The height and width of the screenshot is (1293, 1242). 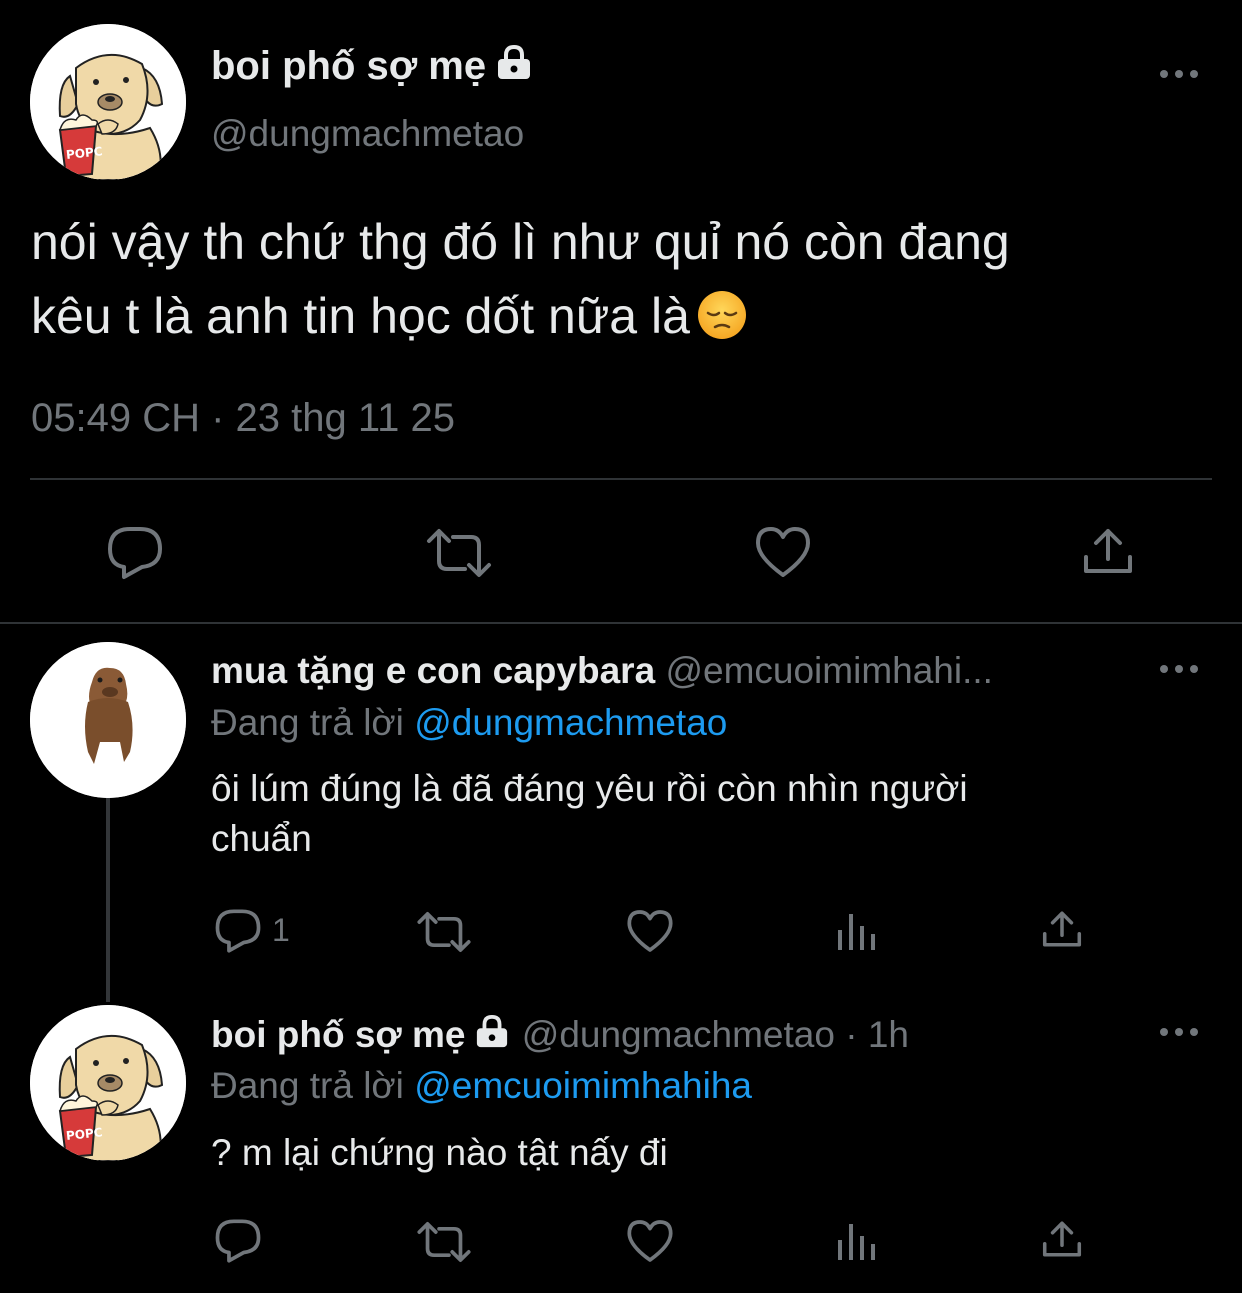 I want to click on capybara-avatar-image, so click(x=108, y=720).